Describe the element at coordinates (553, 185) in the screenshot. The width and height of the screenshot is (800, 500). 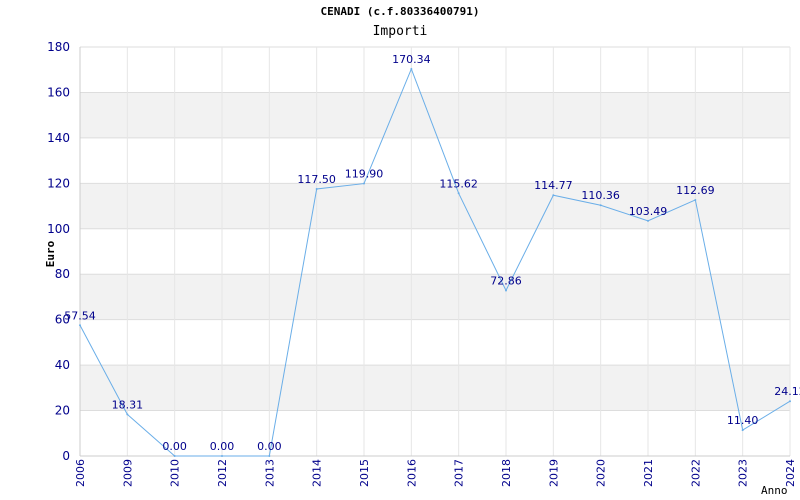
I see `data-label: 114.77` at that location.